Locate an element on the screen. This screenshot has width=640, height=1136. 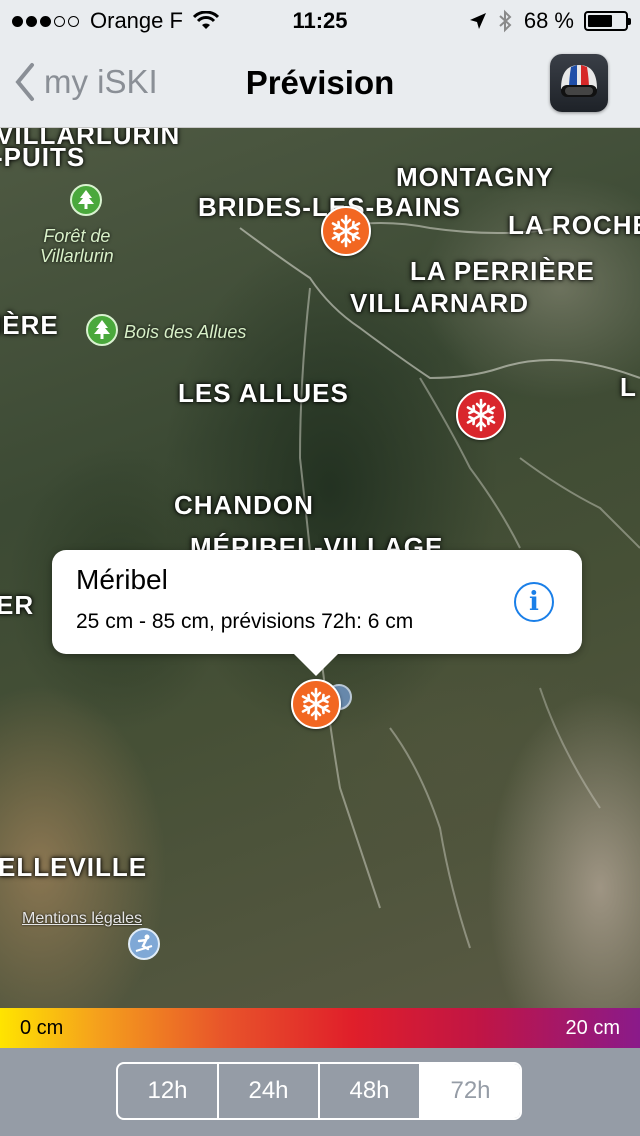
battery-percent: 68 % is located at coordinates (548, 20).